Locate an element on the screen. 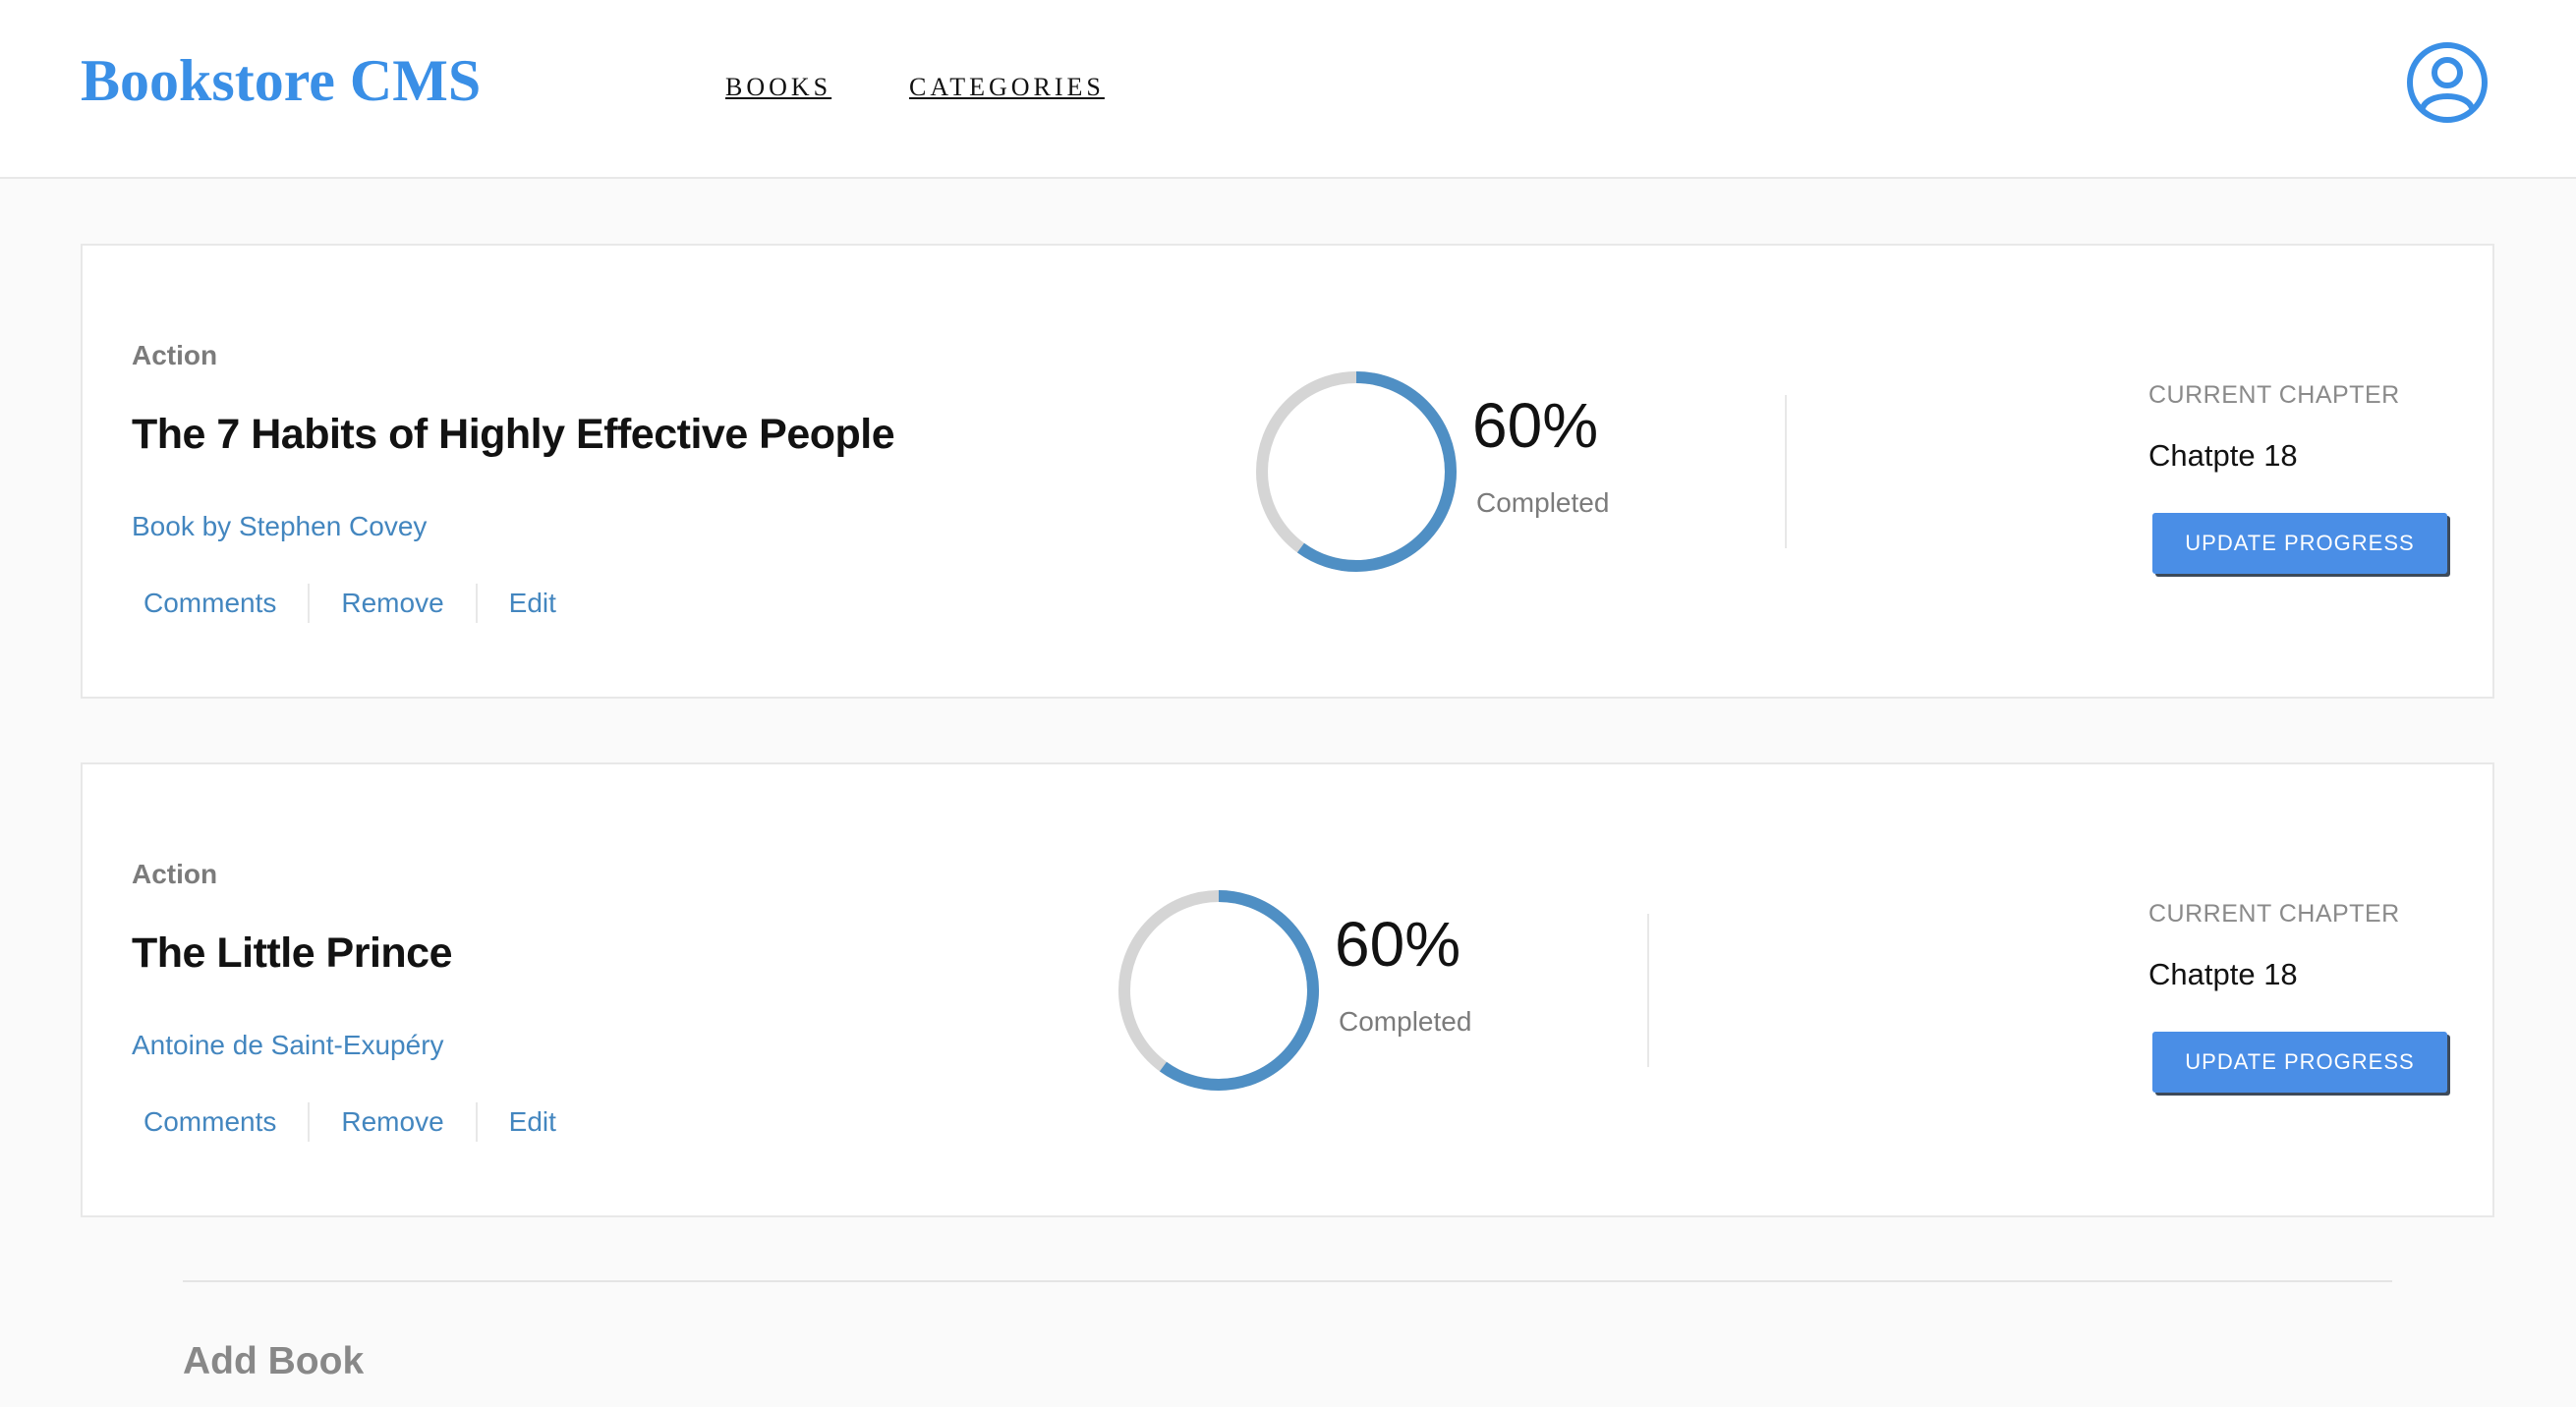  book-author: Antoine de Saint-Exupéry is located at coordinates (288, 1045).